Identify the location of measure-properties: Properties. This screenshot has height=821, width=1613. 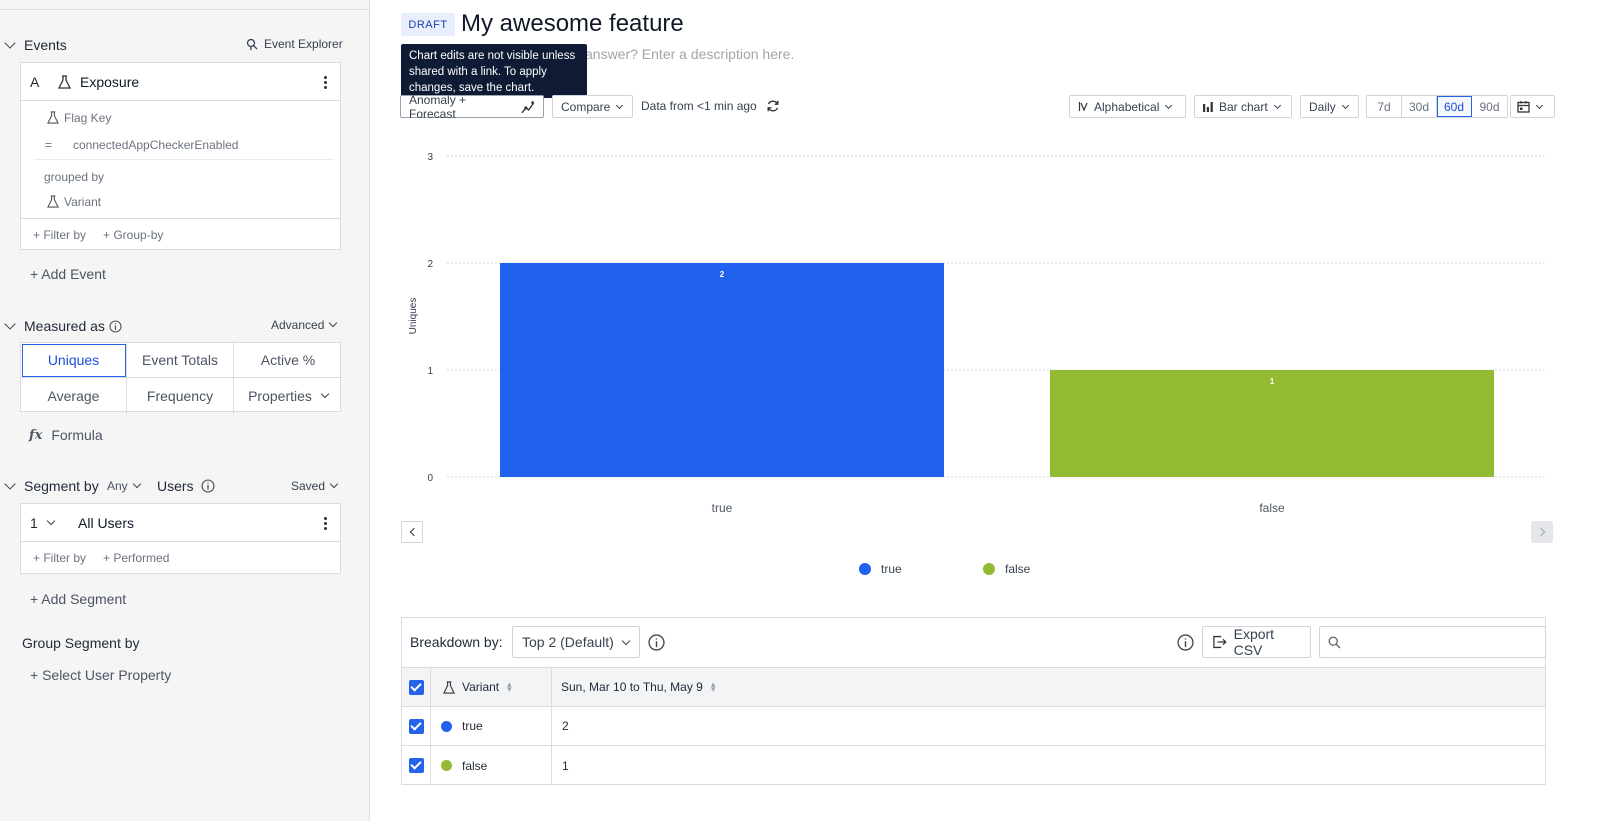
(288, 395).